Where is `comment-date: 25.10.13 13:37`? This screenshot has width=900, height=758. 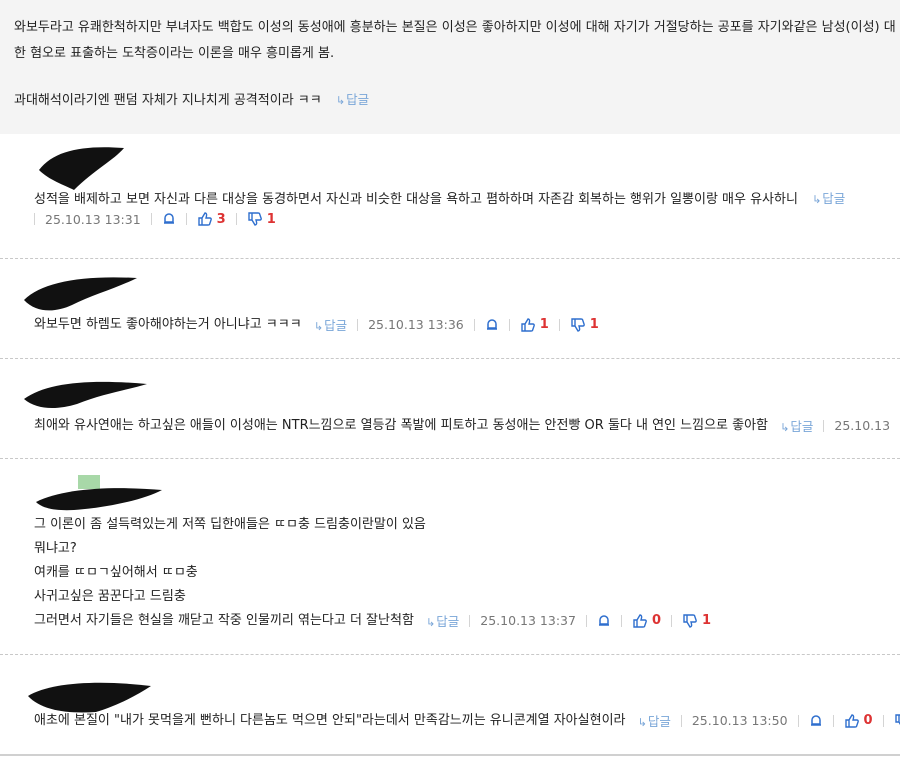 comment-date: 25.10.13 13:37 is located at coordinates (528, 620).